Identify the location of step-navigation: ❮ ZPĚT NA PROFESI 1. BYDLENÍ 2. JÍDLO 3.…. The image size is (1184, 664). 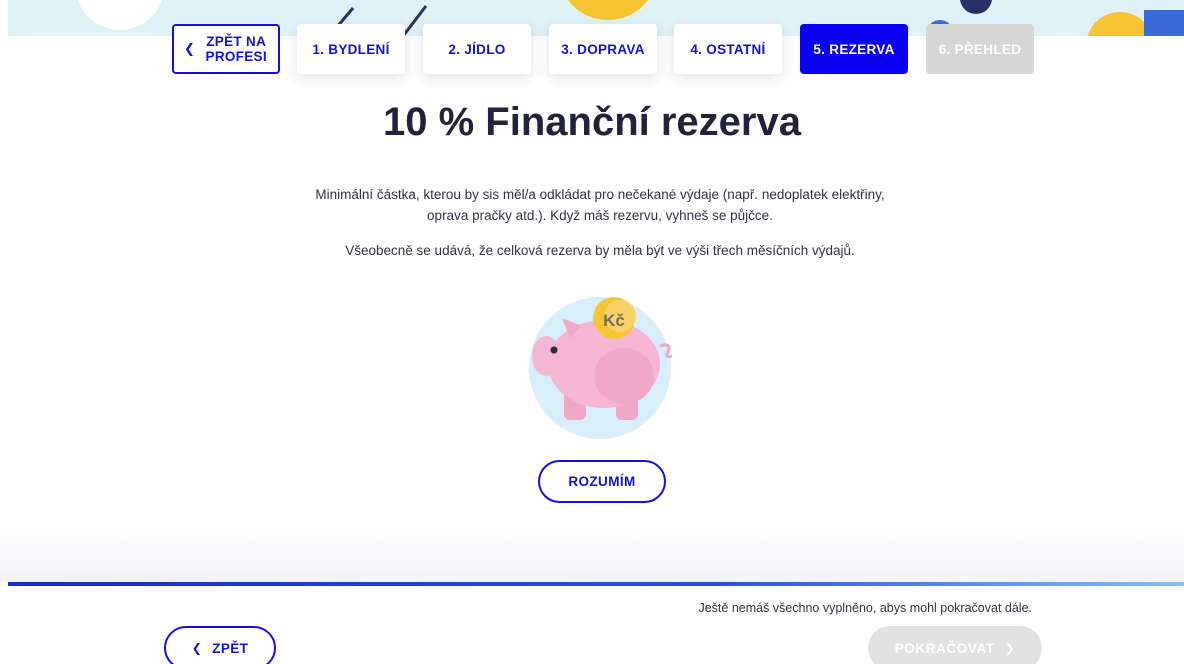
(592, 49).